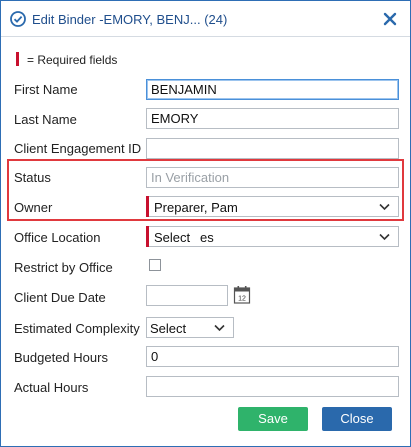  Describe the element at coordinates (77, 328) in the screenshot. I see `estimated-complexity-label: Estimated Complexity` at that location.